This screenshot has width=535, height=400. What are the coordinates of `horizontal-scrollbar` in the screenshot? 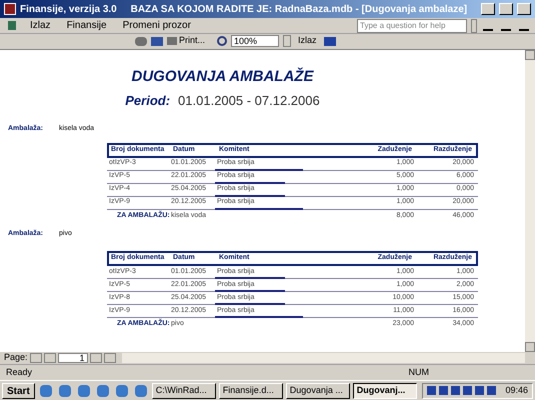 It's located at (323, 358).